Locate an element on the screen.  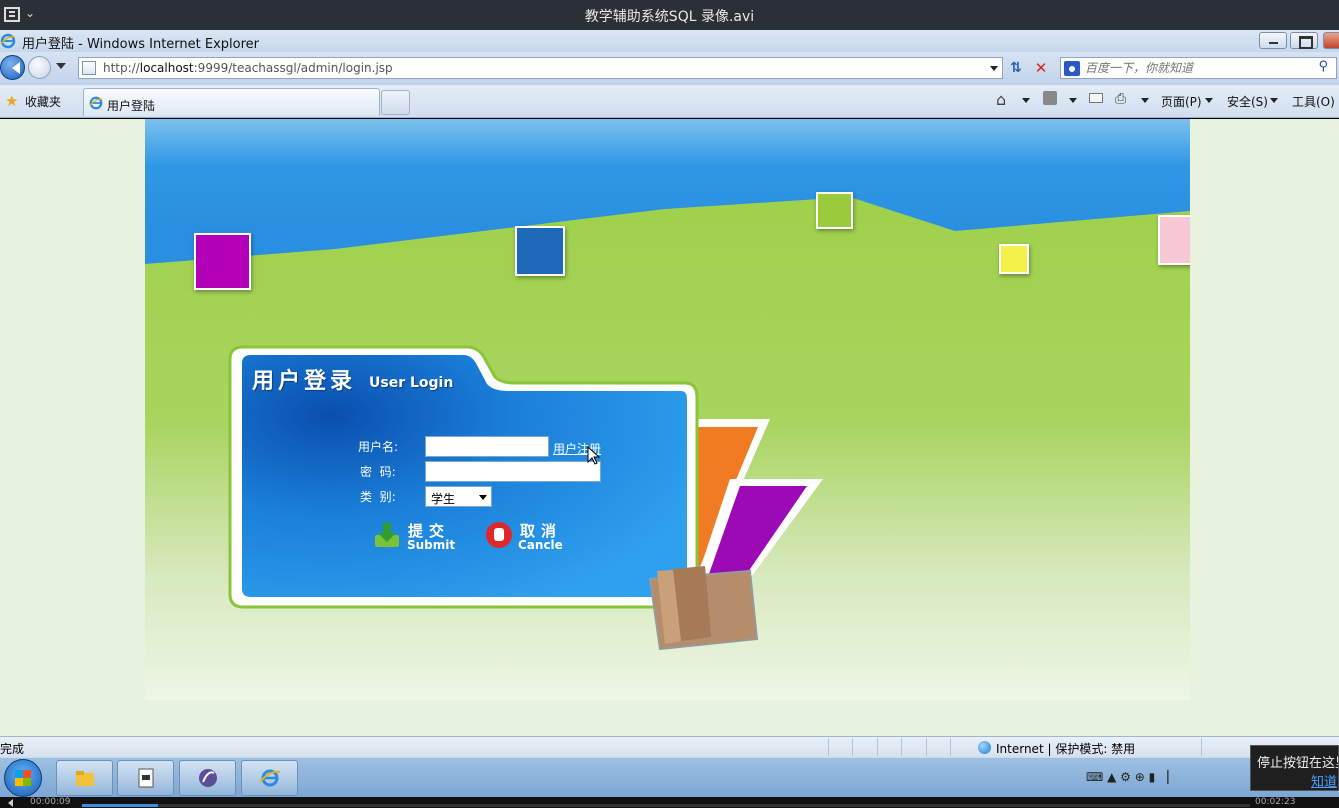
login-title-en: User Login is located at coordinates (411, 383).